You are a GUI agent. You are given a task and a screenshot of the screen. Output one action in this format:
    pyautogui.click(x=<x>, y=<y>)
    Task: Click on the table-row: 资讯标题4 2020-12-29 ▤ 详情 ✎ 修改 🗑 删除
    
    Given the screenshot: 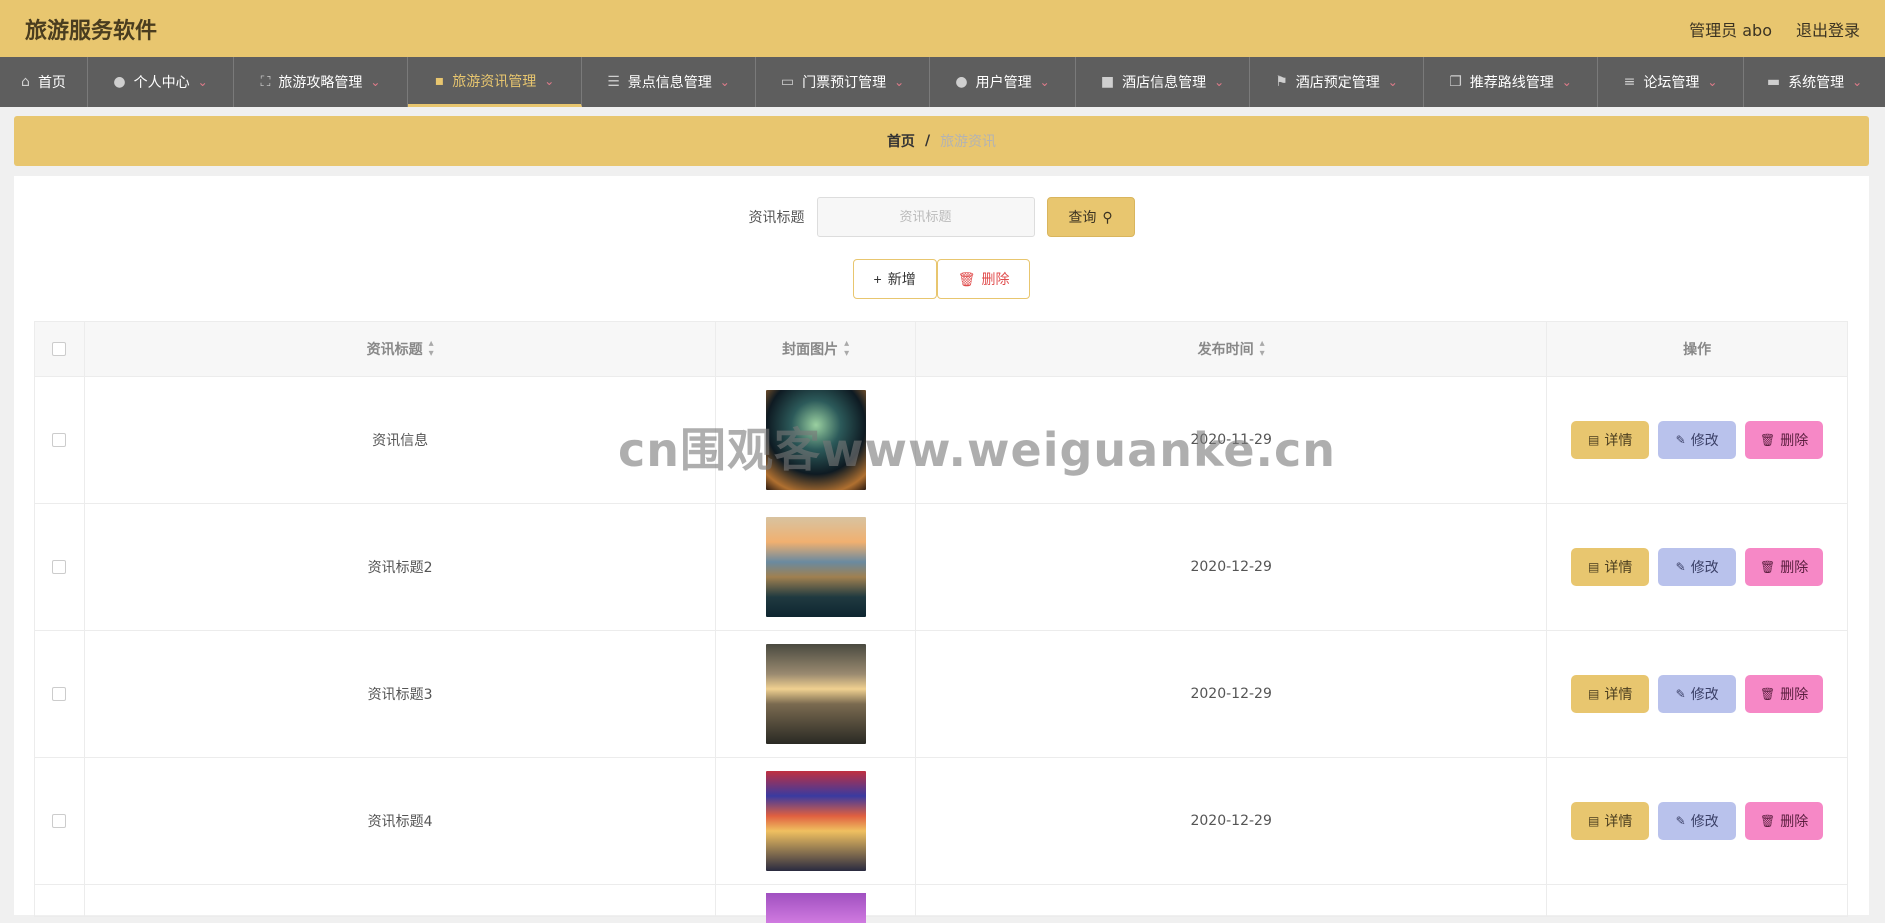 What is the action you would take?
    pyautogui.click(x=941, y=821)
    